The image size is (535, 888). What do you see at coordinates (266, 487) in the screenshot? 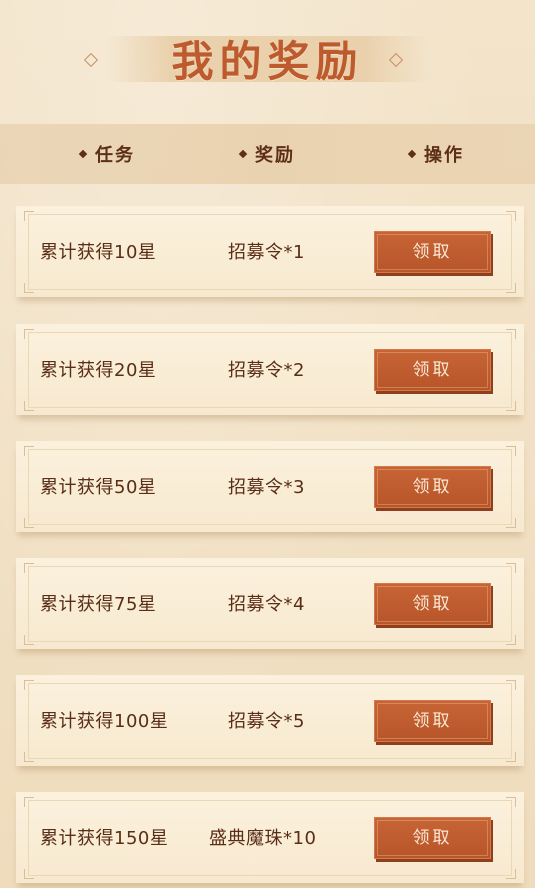
I see `reward-label: 招募令*3` at bounding box center [266, 487].